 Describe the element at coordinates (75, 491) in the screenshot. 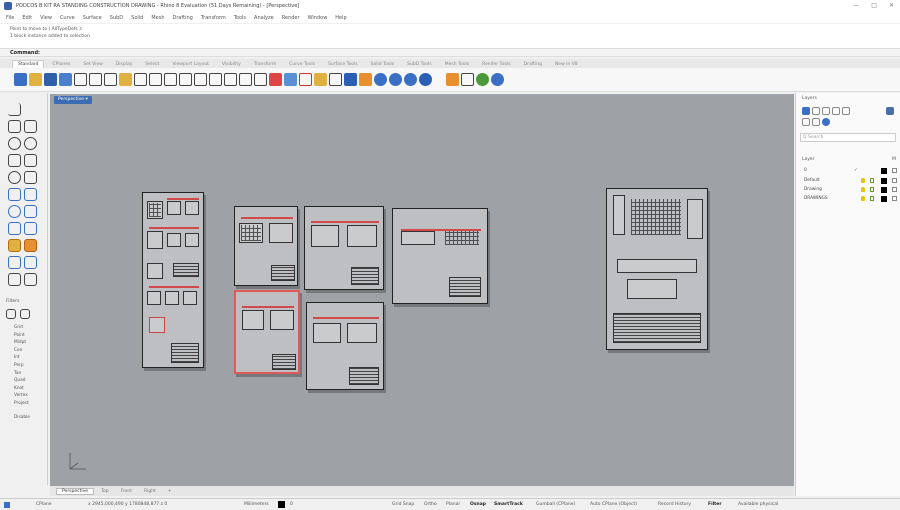

I see `tab-perspective: Perspective` at that location.